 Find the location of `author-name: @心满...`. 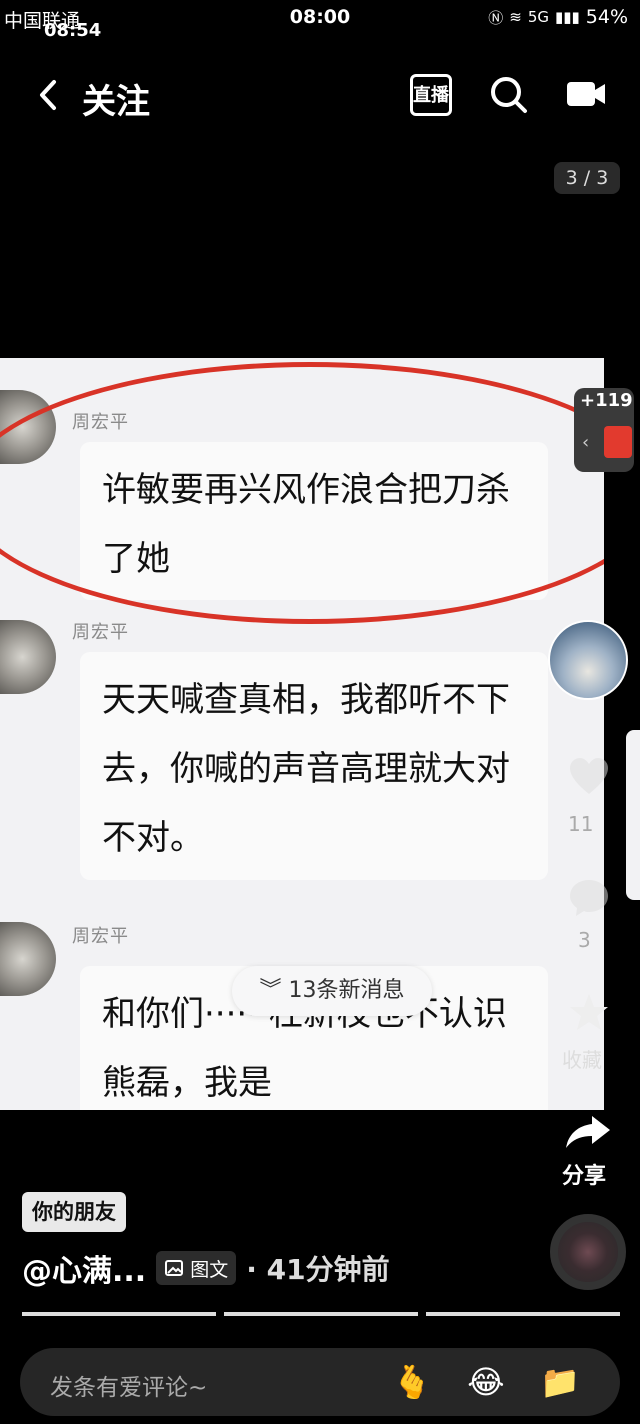

author-name: @心满... is located at coordinates (84, 1268).